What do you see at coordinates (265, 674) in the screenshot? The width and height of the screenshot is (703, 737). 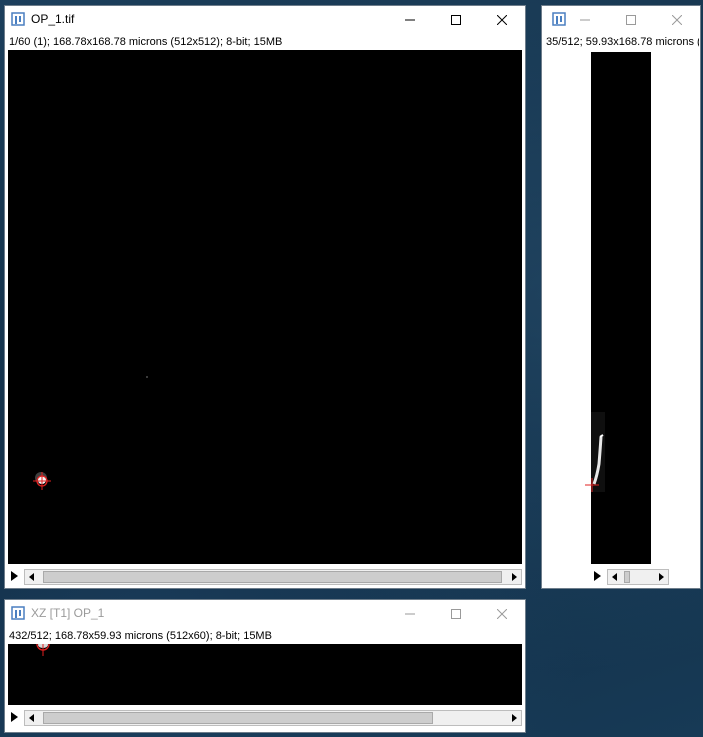 I see `xz-image-canvas` at bounding box center [265, 674].